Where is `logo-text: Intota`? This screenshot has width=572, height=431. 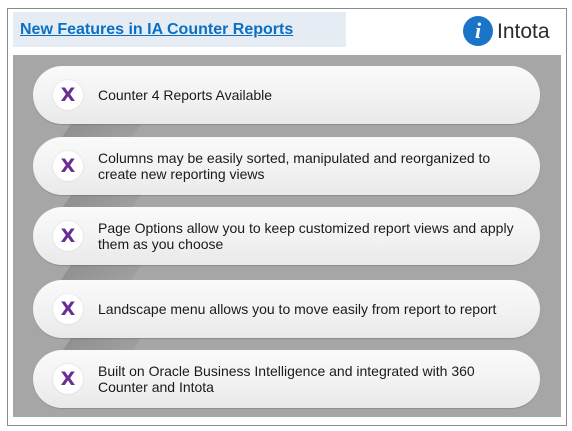
logo-text: Intota is located at coordinates (523, 31).